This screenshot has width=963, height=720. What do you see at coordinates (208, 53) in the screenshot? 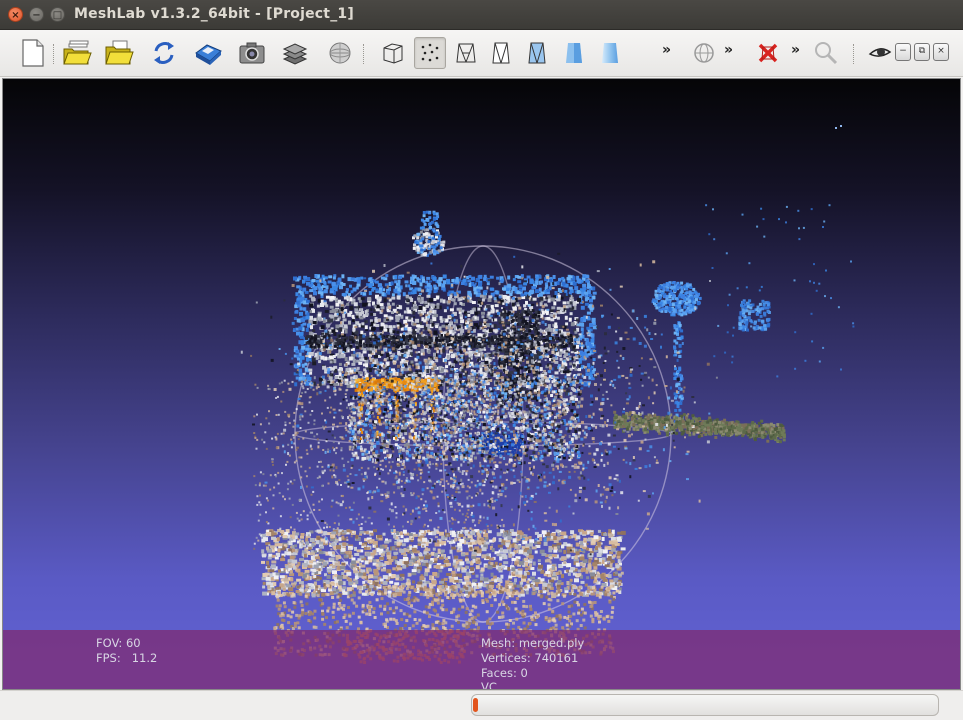
I see `save-disk-icon` at bounding box center [208, 53].